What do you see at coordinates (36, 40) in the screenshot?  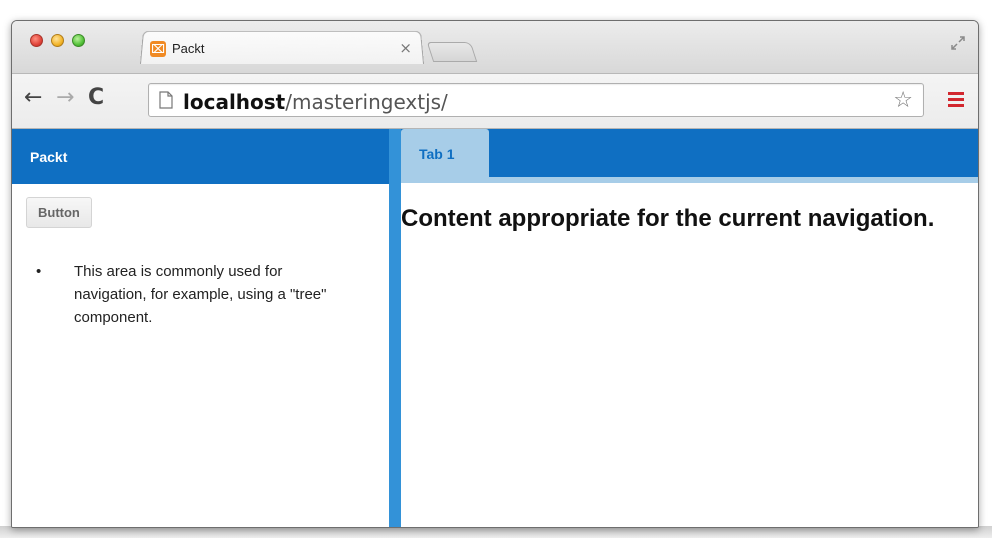 I see `close-window-button` at bounding box center [36, 40].